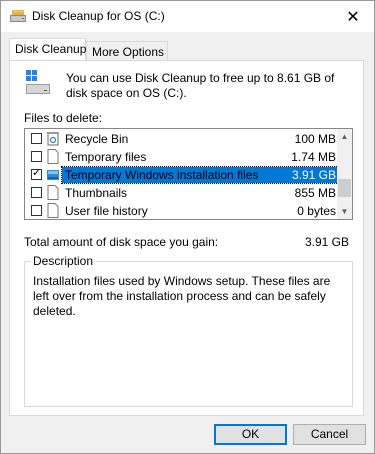 The width and height of the screenshot is (375, 454). I want to click on title-bar: Disk Cleanup for OS (C:) ✕, so click(187, 16).